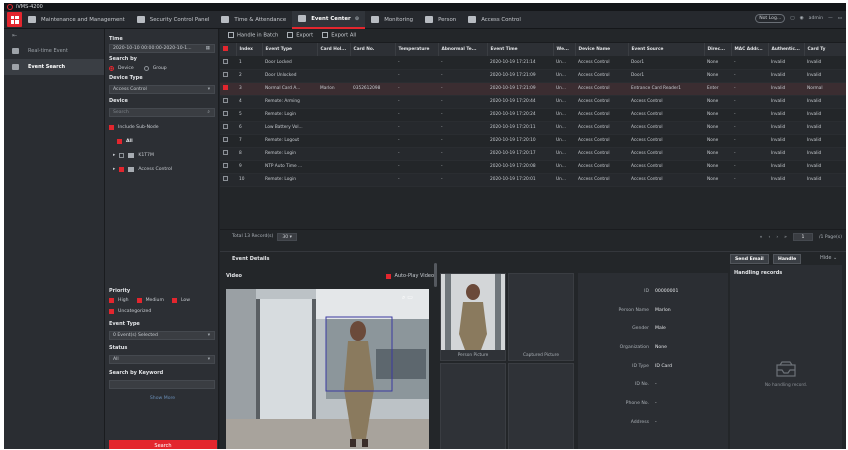  I want to click on tree-all: All, so click(125, 141).